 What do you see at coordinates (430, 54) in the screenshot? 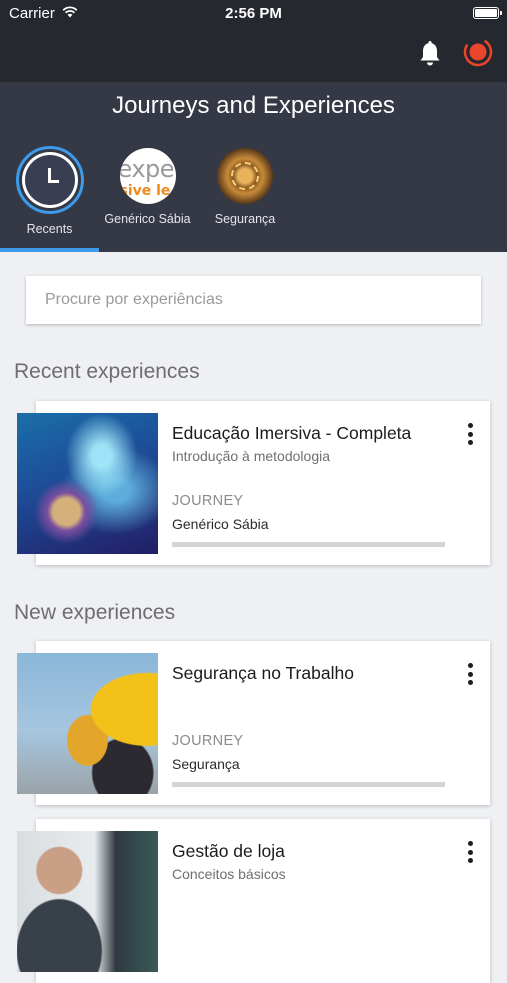
I see `bell-icon` at bounding box center [430, 54].